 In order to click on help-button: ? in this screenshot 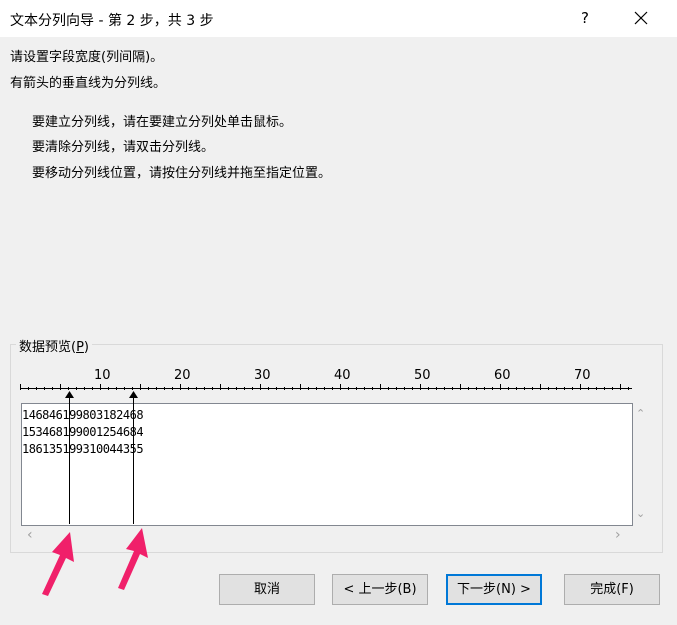, I will do `click(585, 18)`.